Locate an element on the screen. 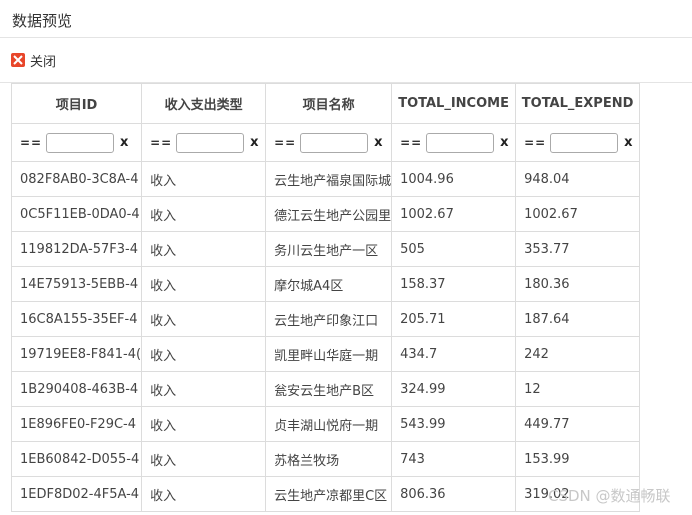  cell-project-id: 0C5F11EB-0DA0-4 is located at coordinates (76, 214).